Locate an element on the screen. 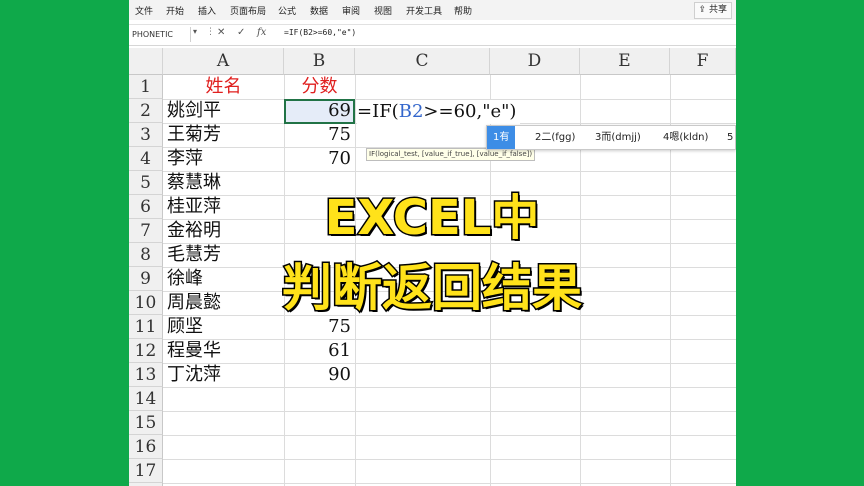 This screenshot has height=486, width=864. menu-view: 视图 is located at coordinates (383, 10).